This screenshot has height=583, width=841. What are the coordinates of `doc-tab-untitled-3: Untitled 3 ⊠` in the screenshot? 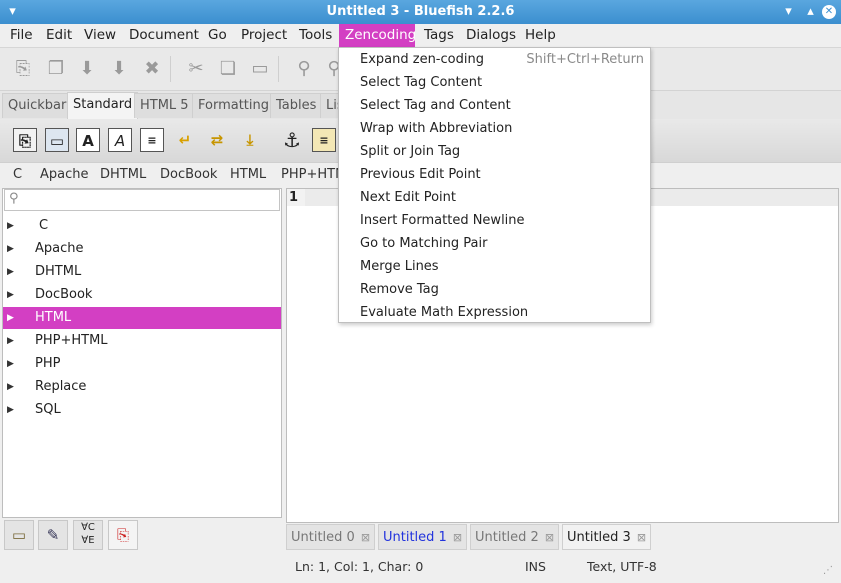 It's located at (607, 537).